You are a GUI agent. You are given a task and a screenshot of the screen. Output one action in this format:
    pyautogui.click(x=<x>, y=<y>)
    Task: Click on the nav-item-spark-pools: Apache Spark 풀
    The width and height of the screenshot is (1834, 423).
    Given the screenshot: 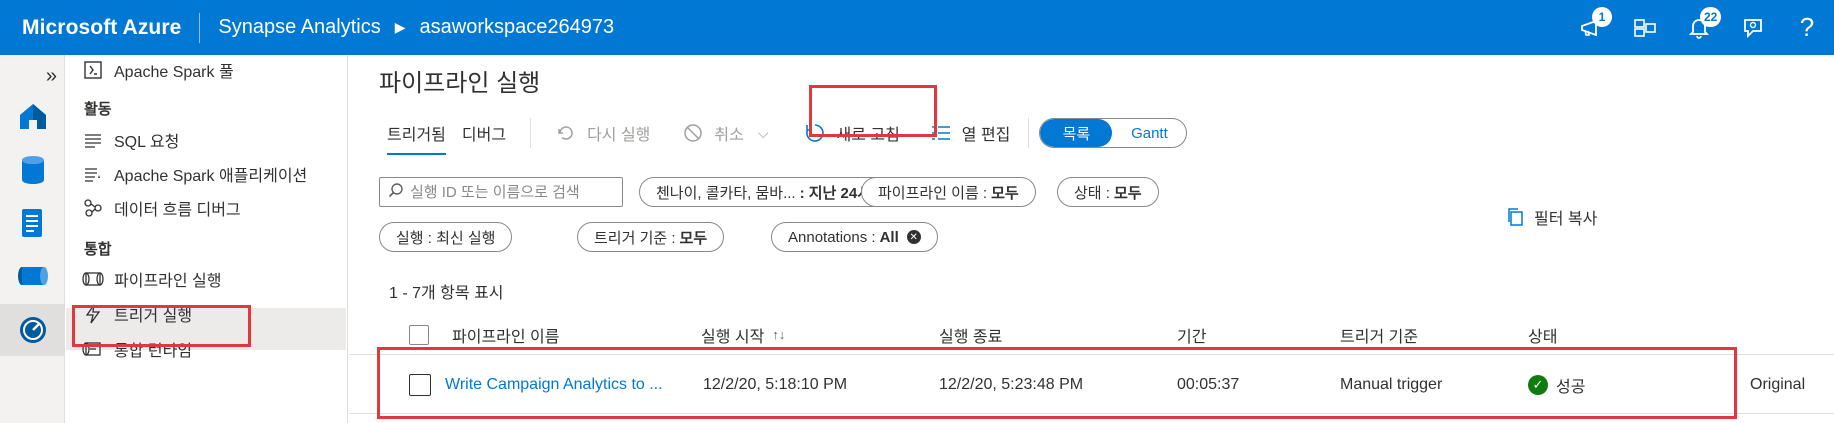 What is the action you would take?
    pyautogui.click(x=158, y=70)
    